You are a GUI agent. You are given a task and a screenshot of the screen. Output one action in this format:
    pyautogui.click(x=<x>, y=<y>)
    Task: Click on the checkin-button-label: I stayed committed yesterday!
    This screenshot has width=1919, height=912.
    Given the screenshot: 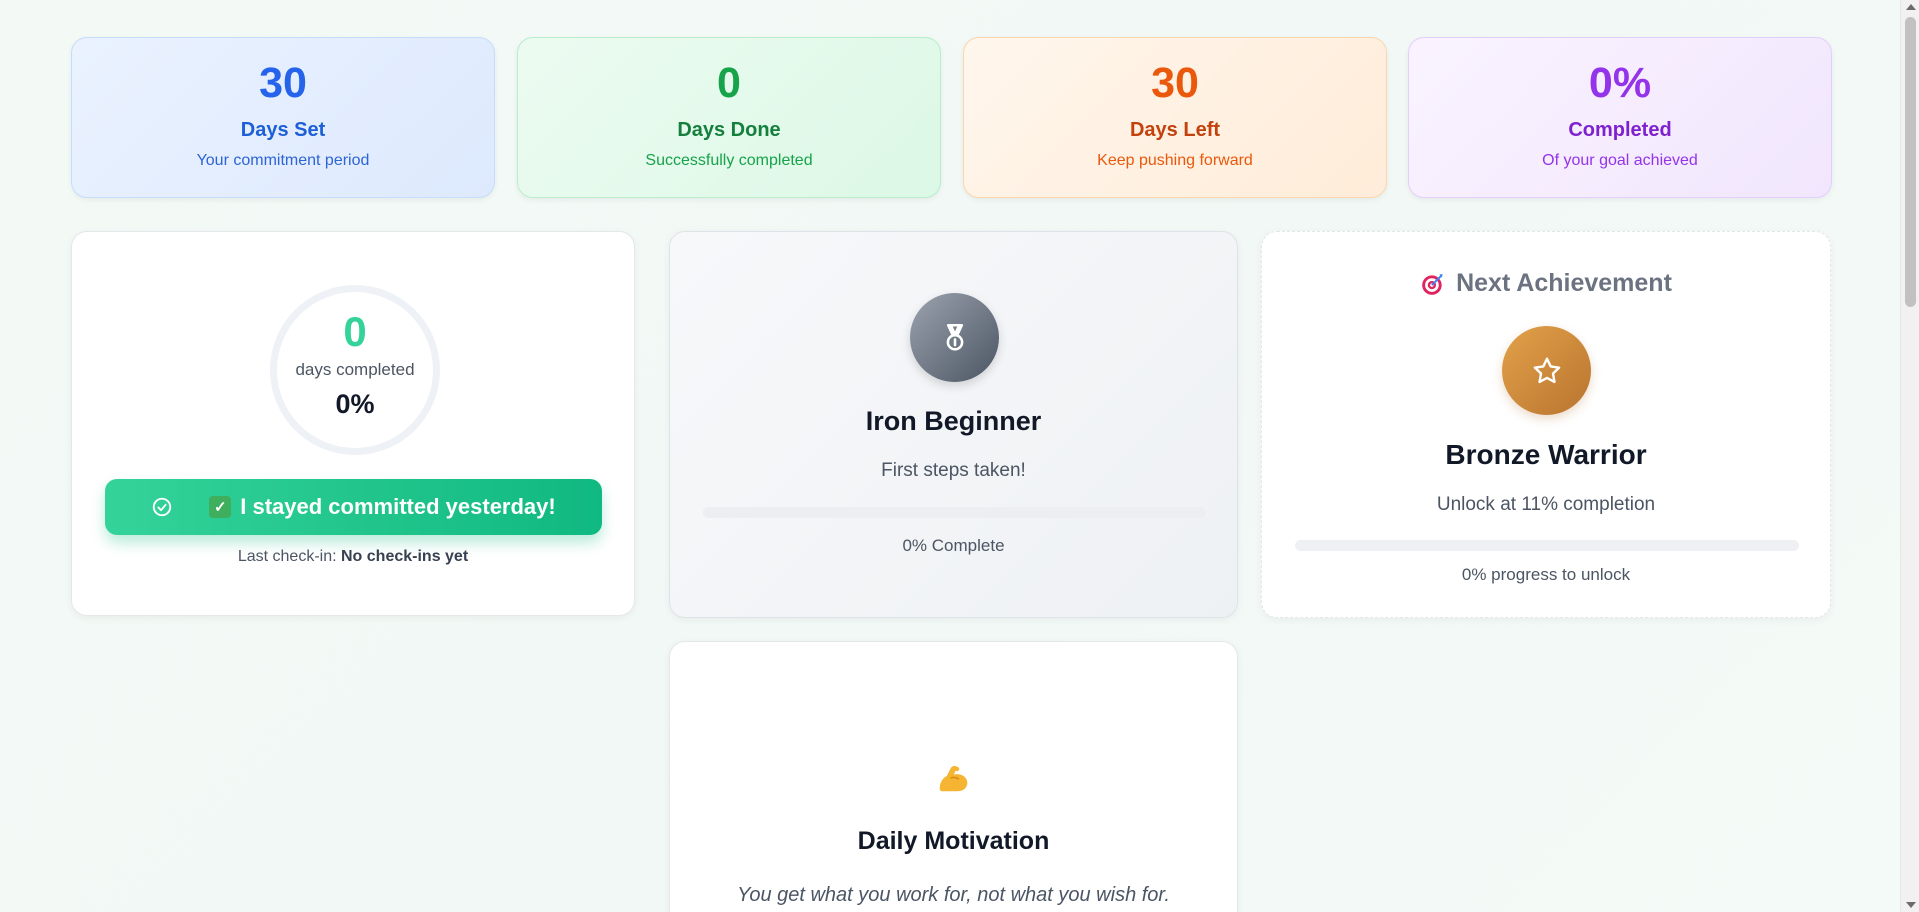 What is the action you would take?
    pyautogui.click(x=398, y=506)
    